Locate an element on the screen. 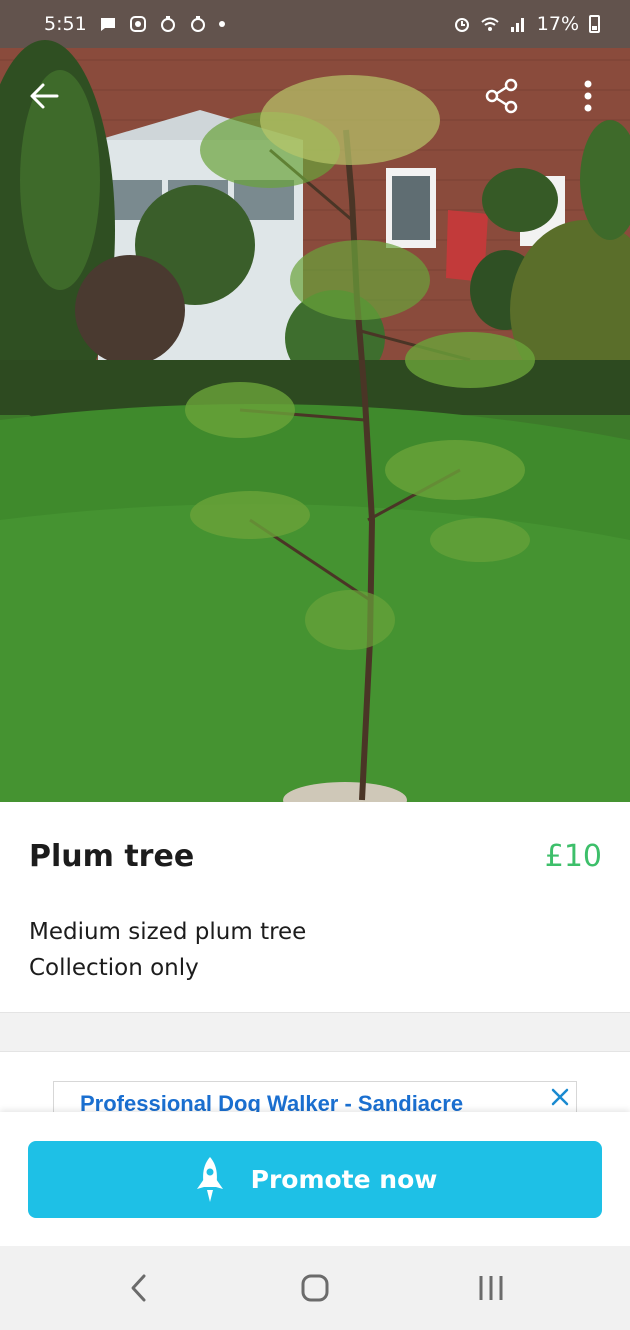 The height and width of the screenshot is (1330, 630). share-button is located at coordinates (502, 96).